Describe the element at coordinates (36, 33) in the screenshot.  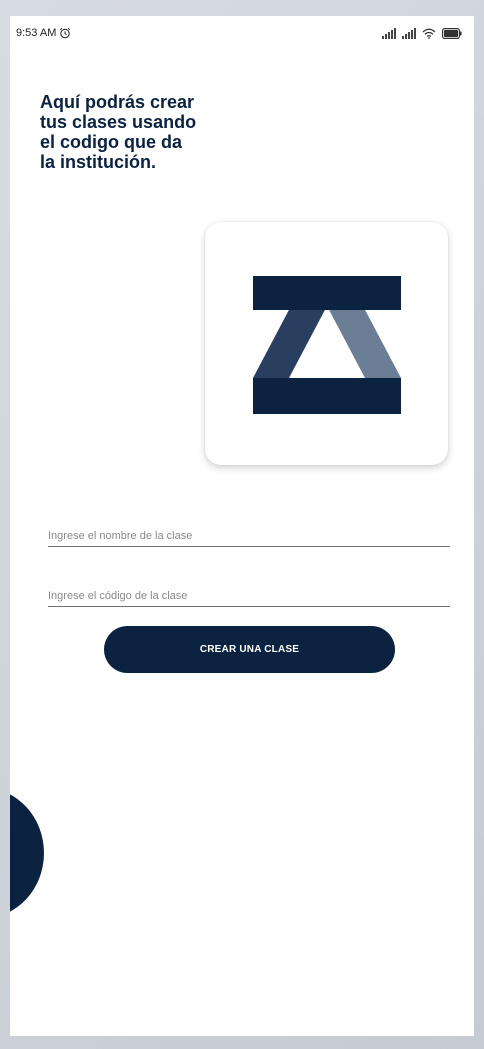
I see `status-time: 9:53 AM` at that location.